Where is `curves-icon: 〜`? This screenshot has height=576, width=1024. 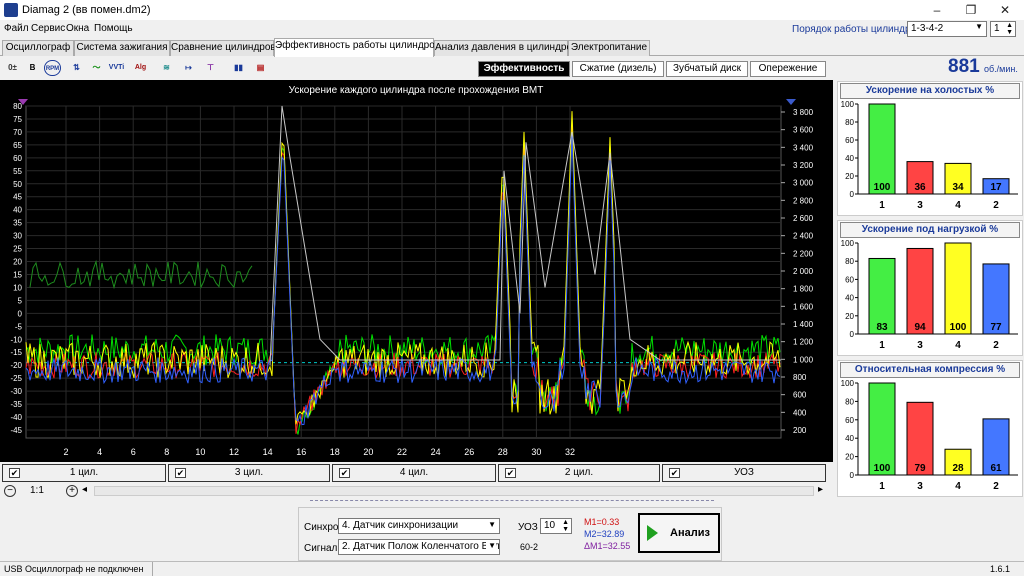 curves-icon: 〜 is located at coordinates (96, 68).